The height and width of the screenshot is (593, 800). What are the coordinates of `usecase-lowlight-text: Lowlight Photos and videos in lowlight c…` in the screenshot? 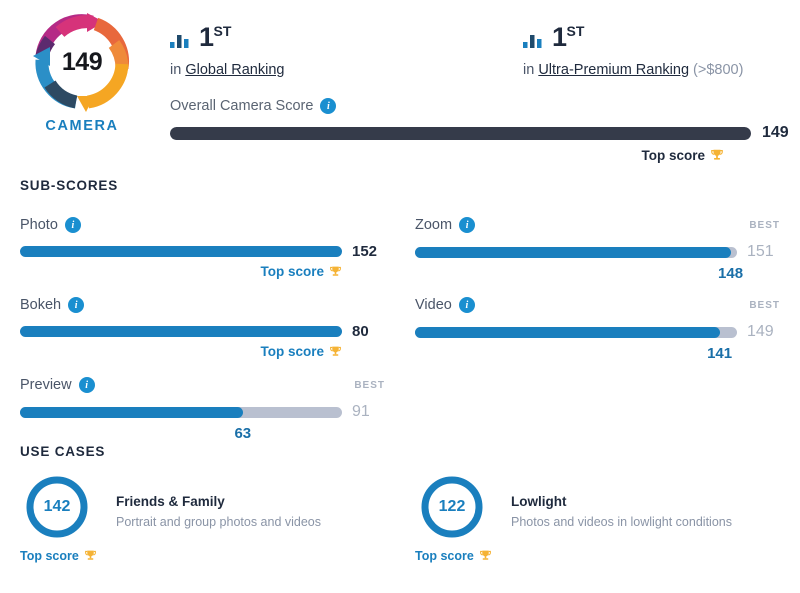 It's located at (621, 501).